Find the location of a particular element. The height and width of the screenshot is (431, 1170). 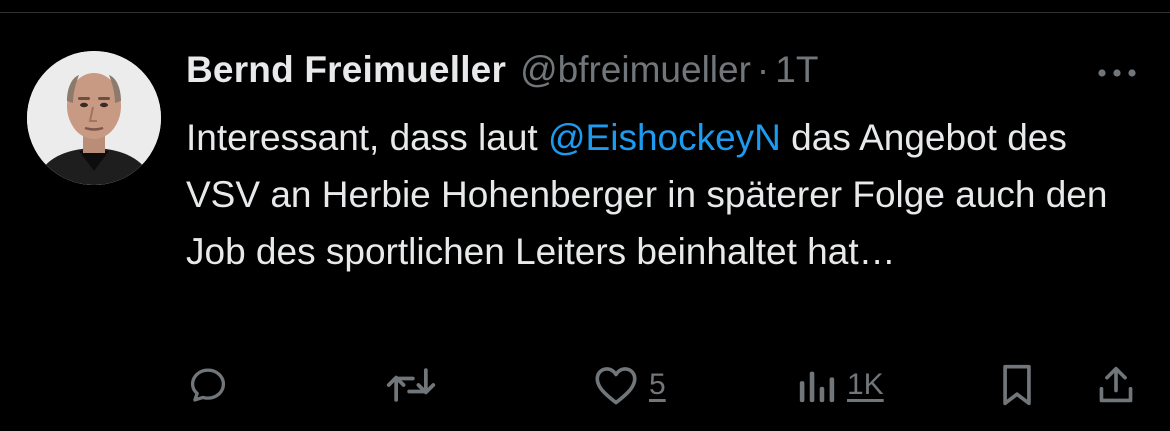

tweet-header: Bernd Freimueller @bfreimueller · 1T is located at coordinates (502, 71).